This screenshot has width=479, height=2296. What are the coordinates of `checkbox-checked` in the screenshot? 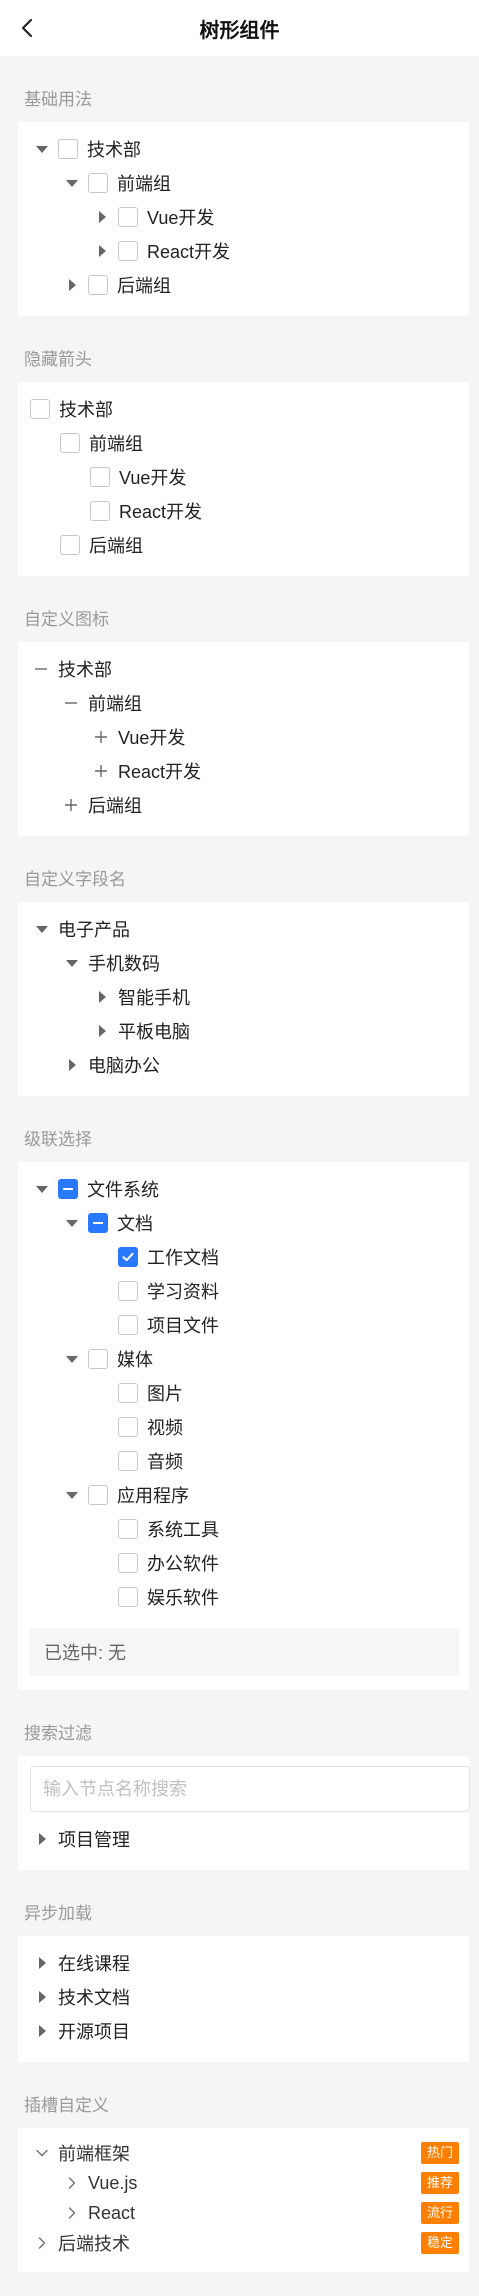 It's located at (128, 1257).